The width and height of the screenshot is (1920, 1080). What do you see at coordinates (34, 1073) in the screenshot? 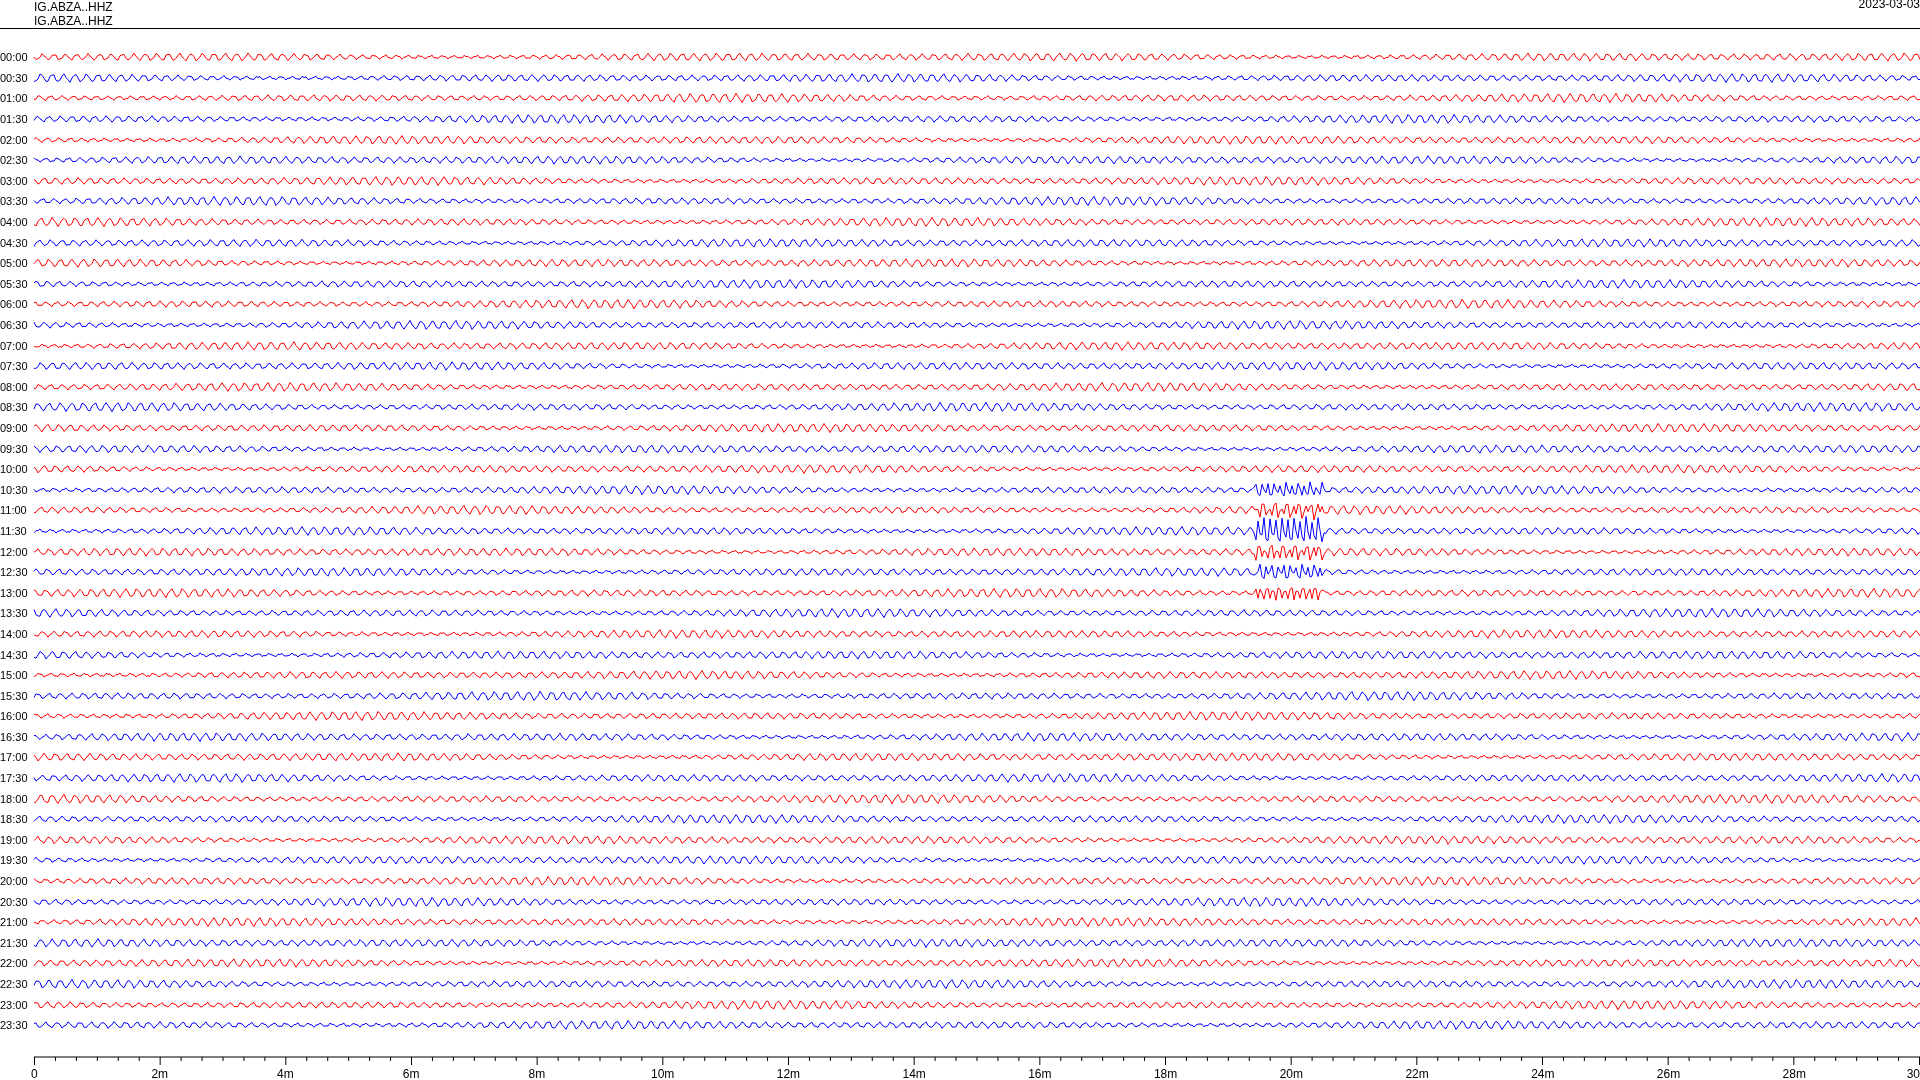
I see `axis-tick-label: 0` at bounding box center [34, 1073].